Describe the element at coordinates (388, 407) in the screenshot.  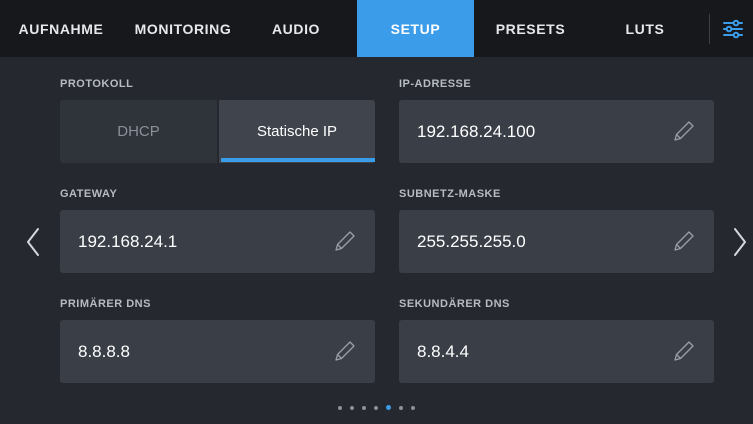
I see `pagination-dot-active` at that location.